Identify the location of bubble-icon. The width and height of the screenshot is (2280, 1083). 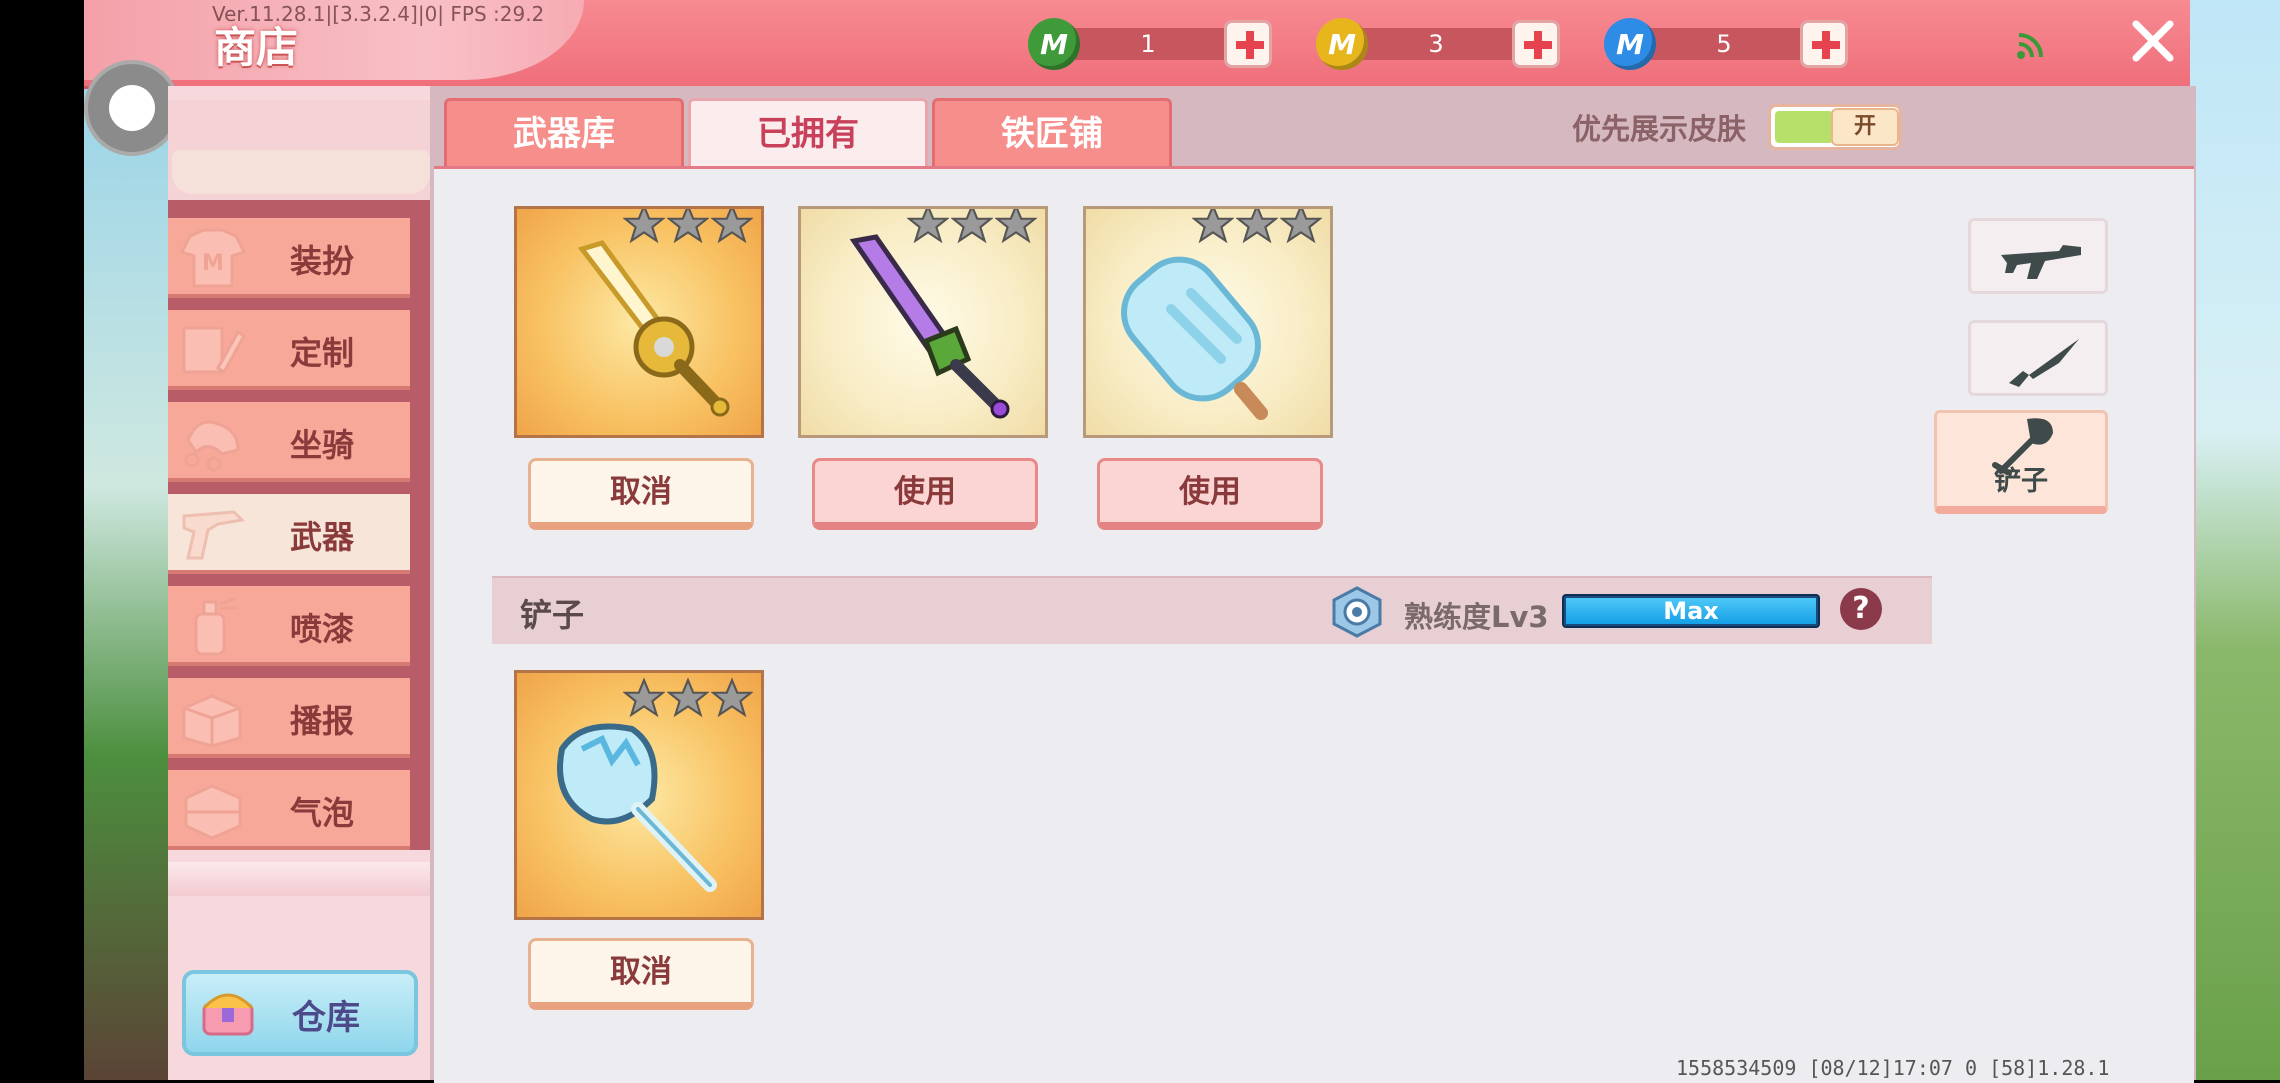
(213, 812).